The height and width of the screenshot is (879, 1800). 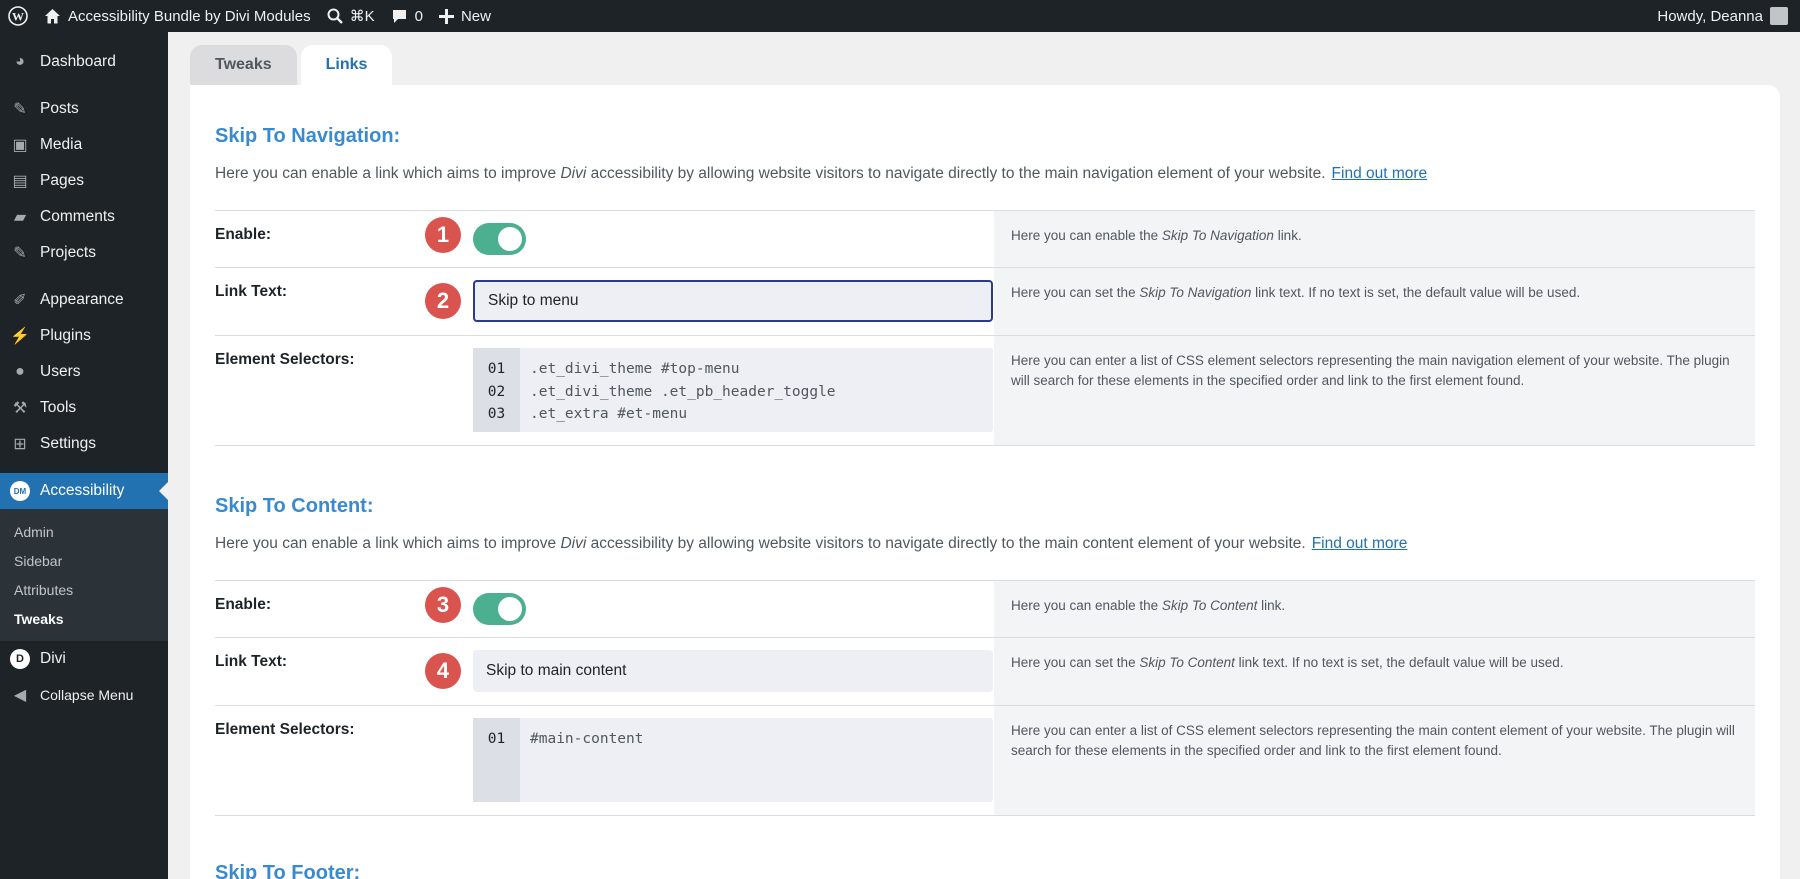 I want to click on plug-icon: ⚡, so click(x=20, y=336).